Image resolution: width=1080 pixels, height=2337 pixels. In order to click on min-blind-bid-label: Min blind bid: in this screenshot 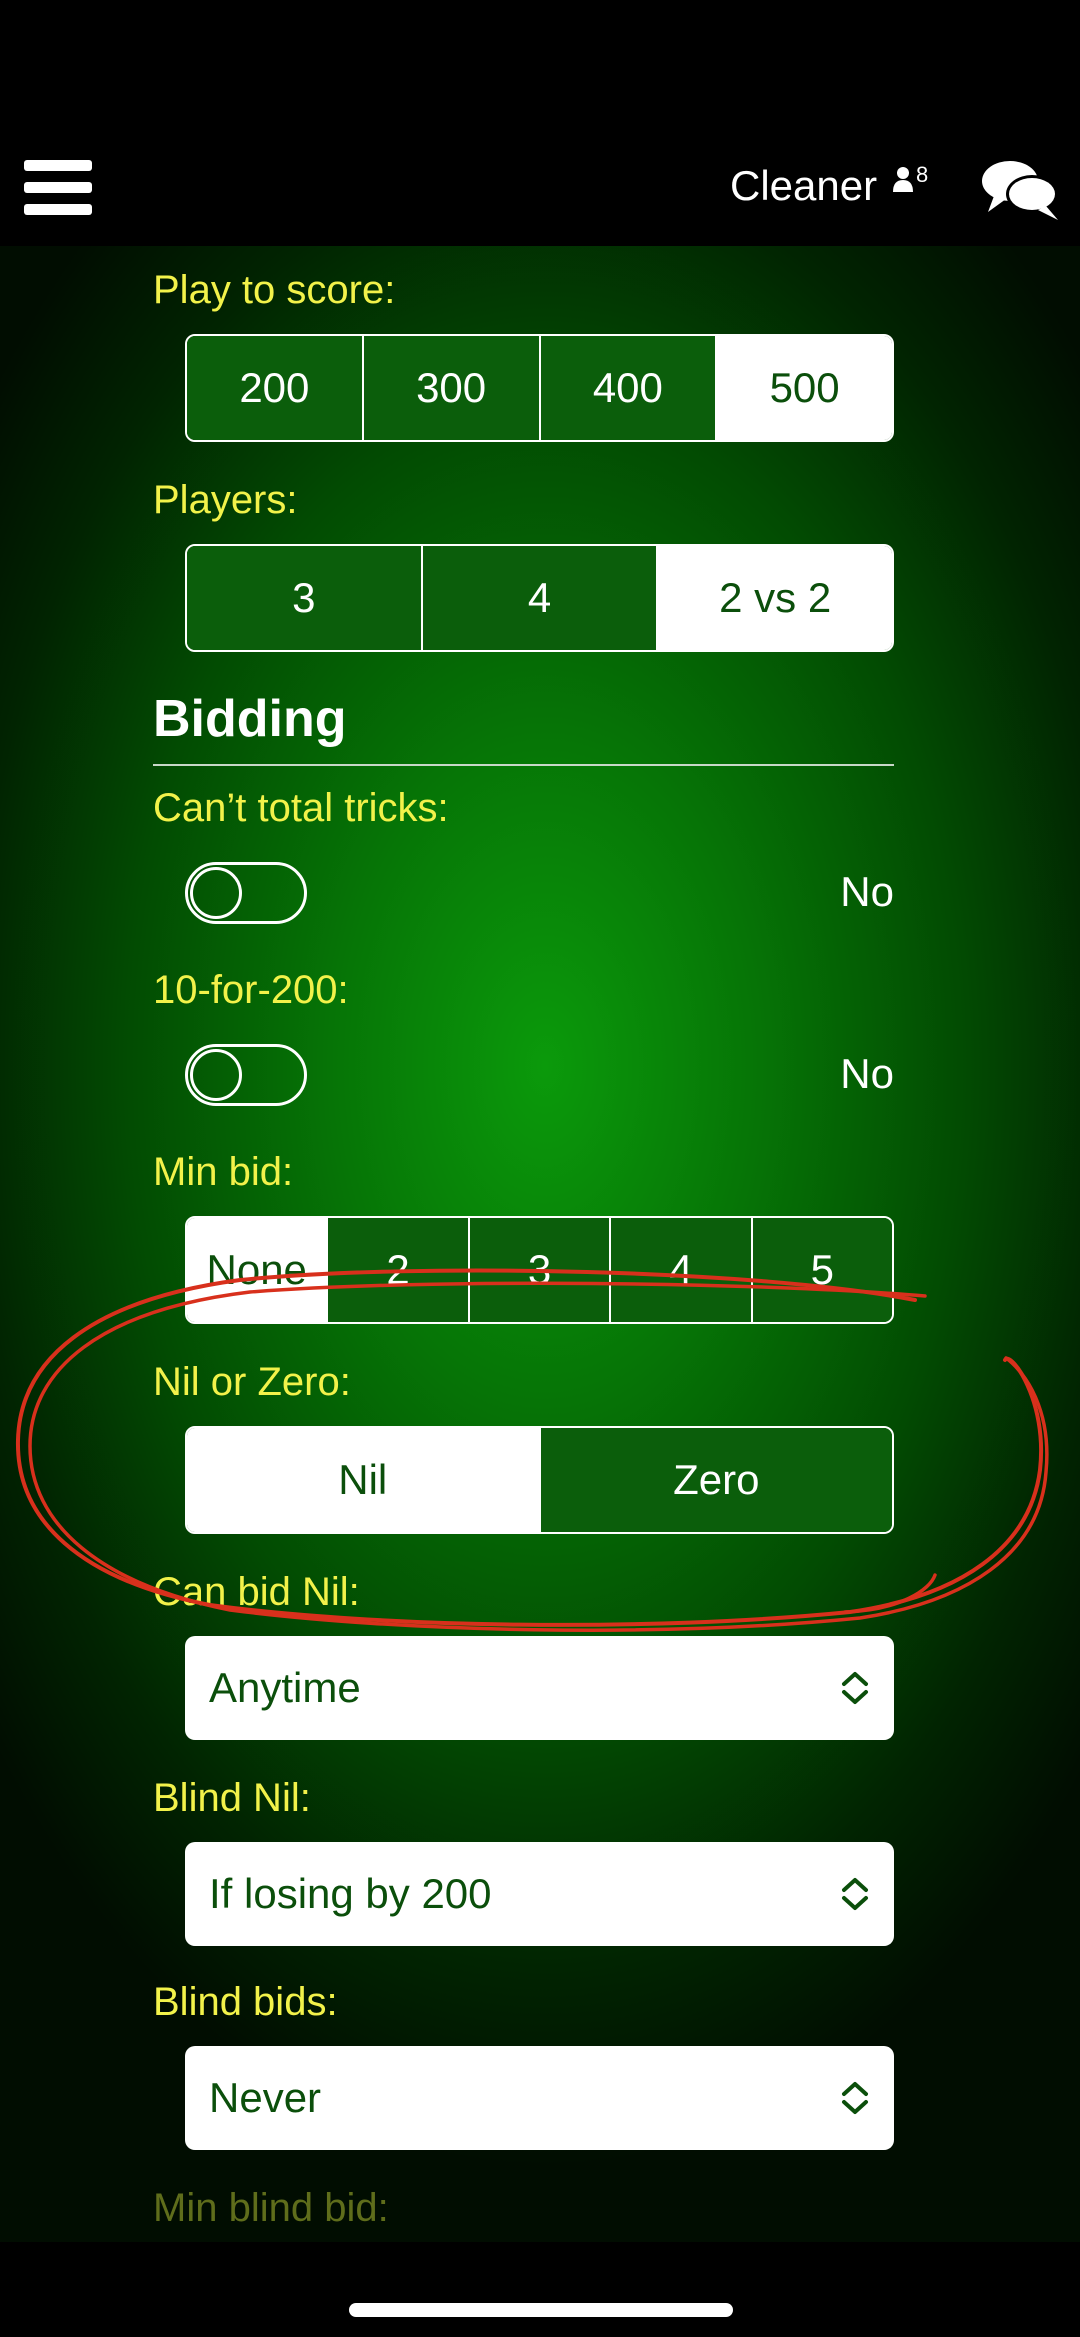, I will do `click(271, 2208)`.